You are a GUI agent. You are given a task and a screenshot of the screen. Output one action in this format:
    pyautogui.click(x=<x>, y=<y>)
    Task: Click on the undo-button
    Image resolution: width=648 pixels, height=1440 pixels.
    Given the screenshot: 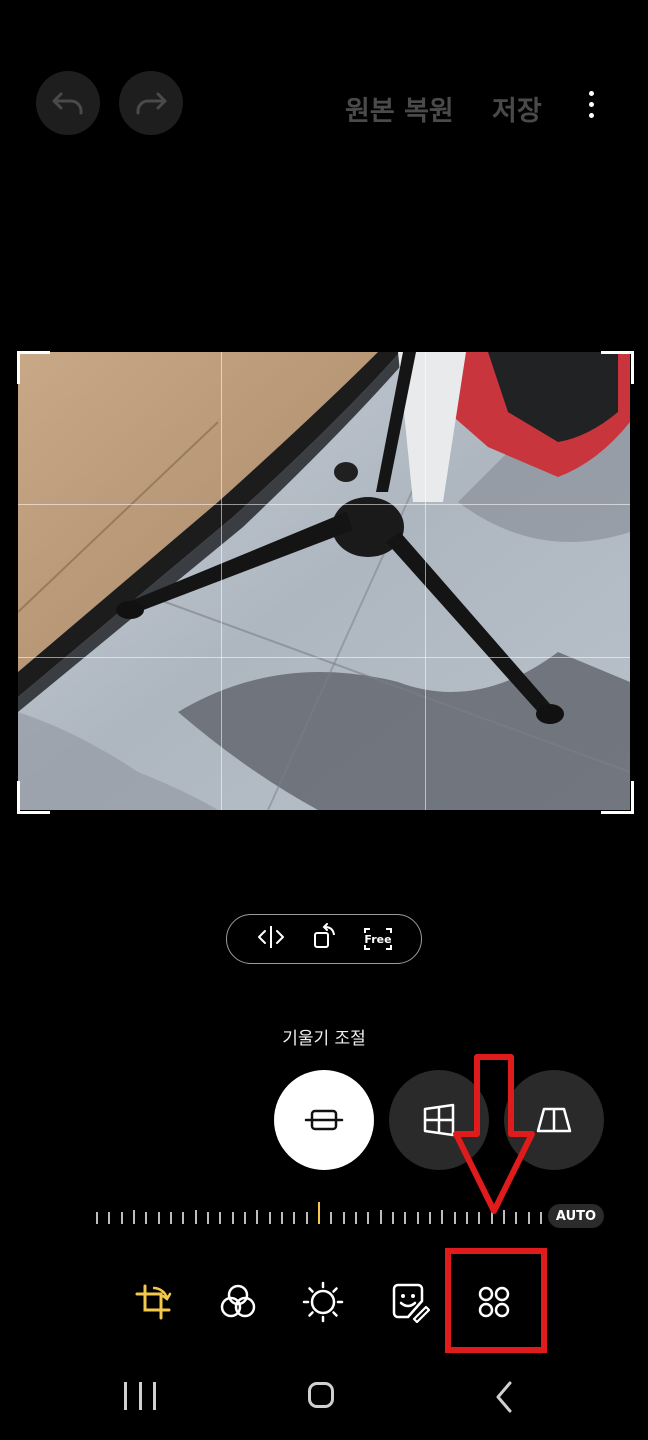 What is the action you would take?
    pyautogui.click(x=68, y=103)
    